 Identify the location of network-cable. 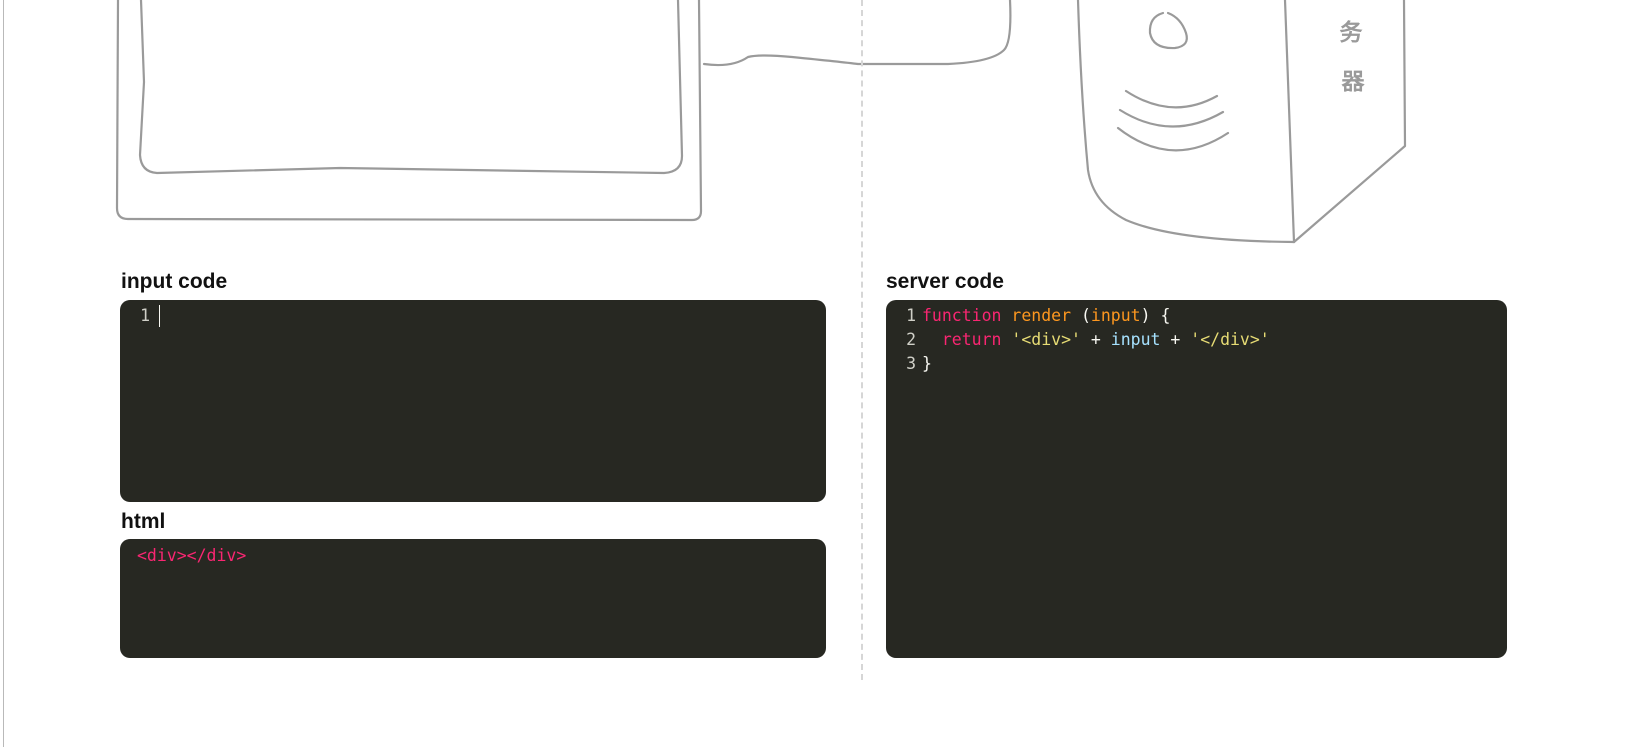
(857, 33).